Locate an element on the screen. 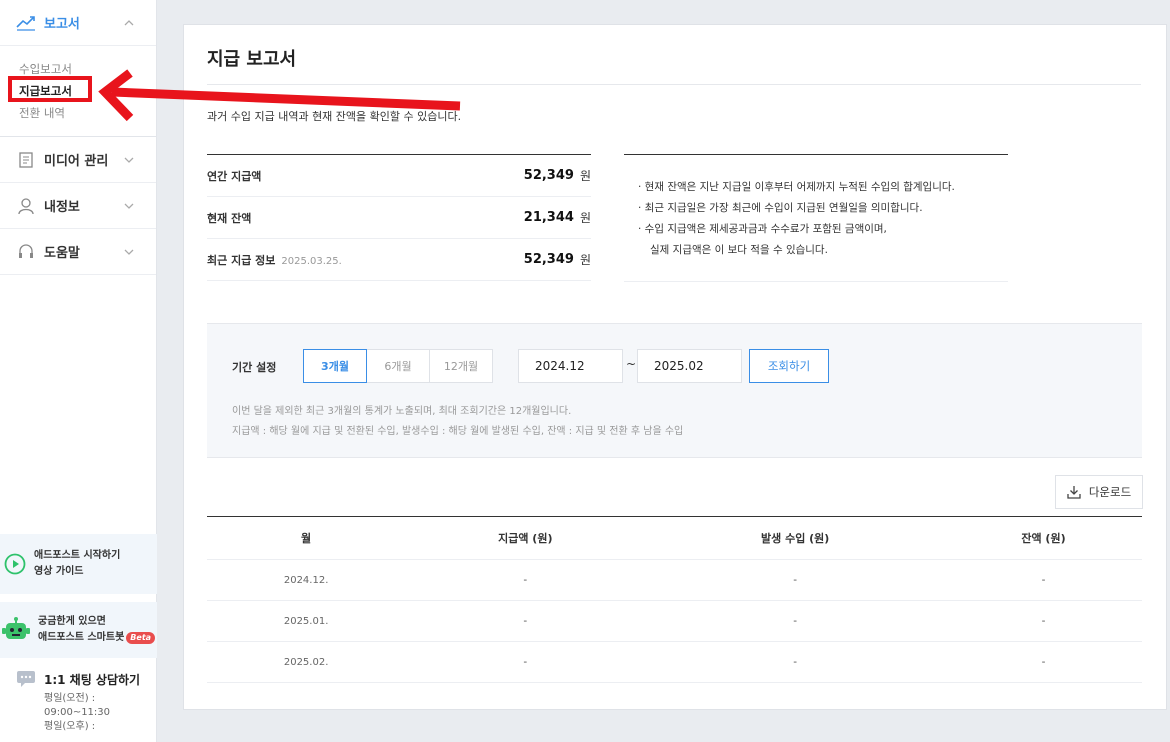 This screenshot has width=1170, height=742. note-line: · 수입 지급액은 제세공과금과 수수료가 포함된 금액이며, is located at coordinates (762, 229).